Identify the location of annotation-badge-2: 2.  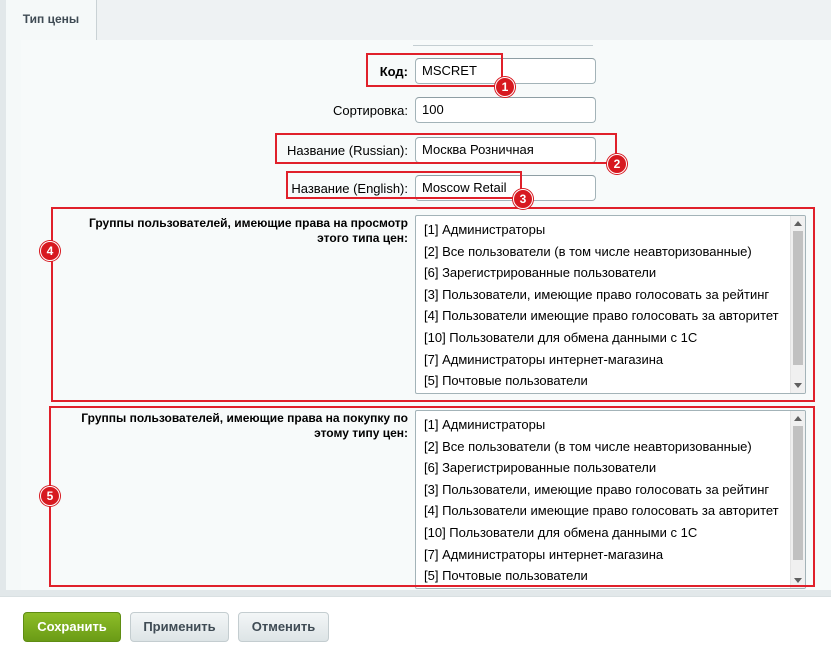
(617, 164).